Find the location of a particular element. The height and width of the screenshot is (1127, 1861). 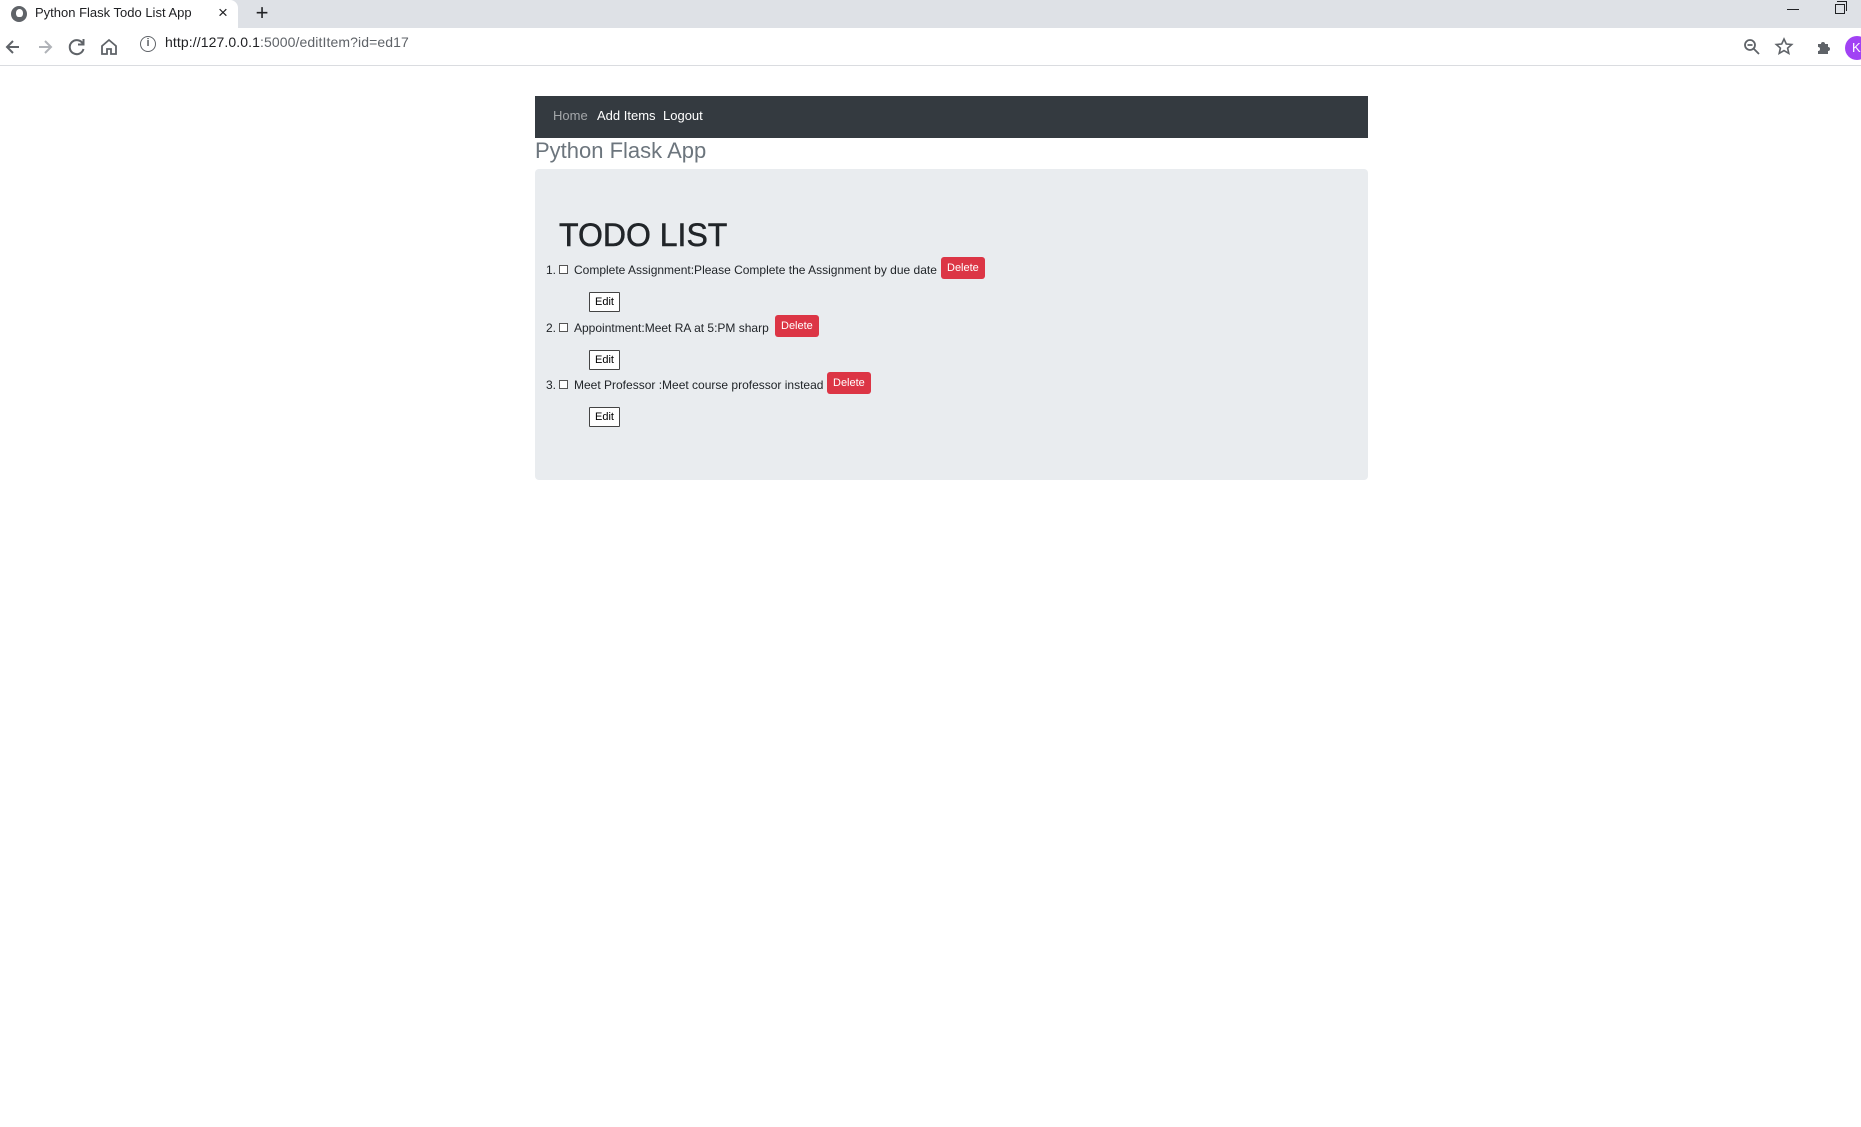

url-path: :5000/editItem?id=ed17 is located at coordinates (334, 42).